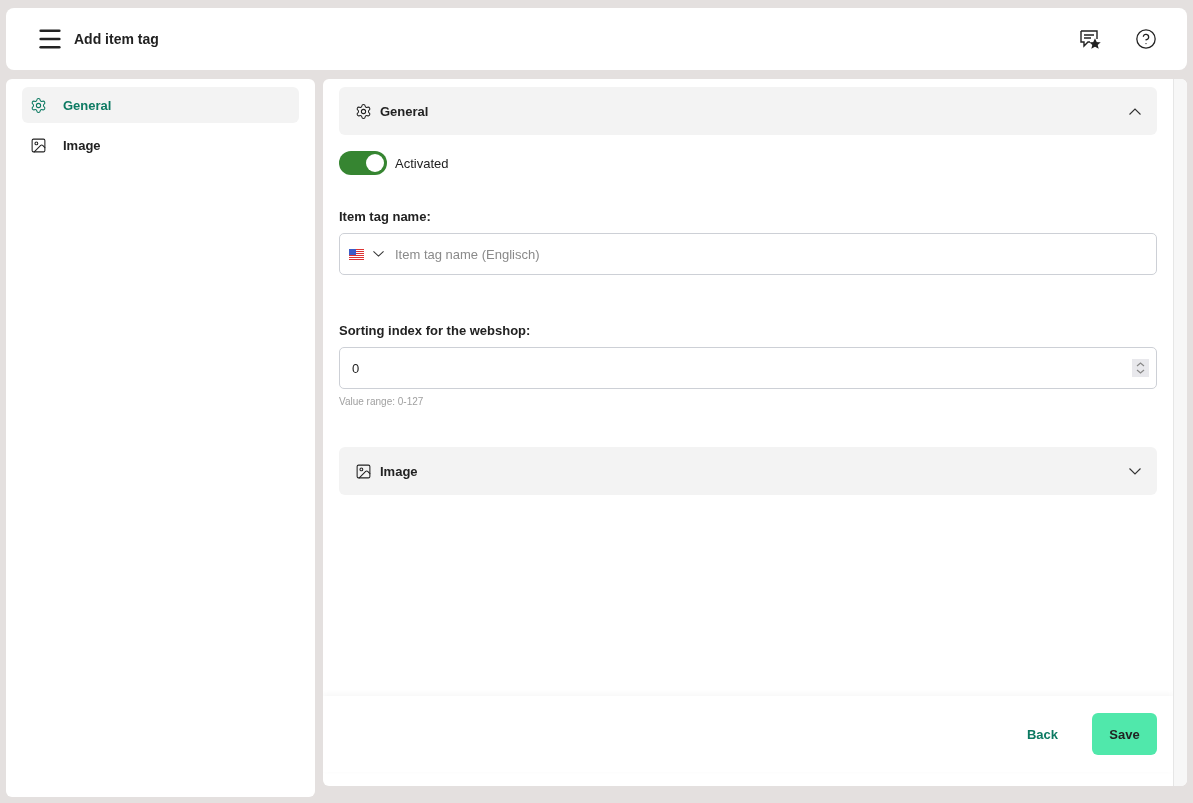 This screenshot has height=803, width=1193. Describe the element at coordinates (385, 216) in the screenshot. I see `field-label: Item tag name:` at that location.